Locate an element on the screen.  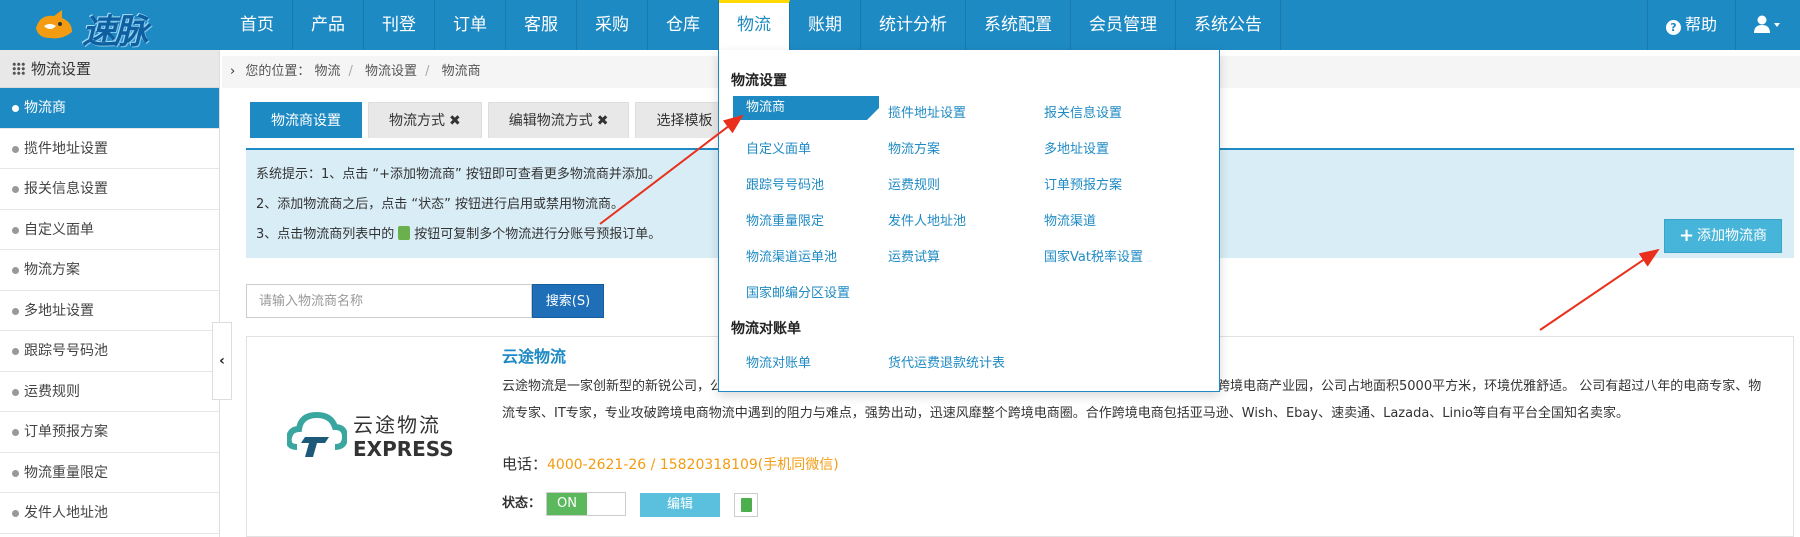
help-label: 帮助 is located at coordinates (1700, 24).